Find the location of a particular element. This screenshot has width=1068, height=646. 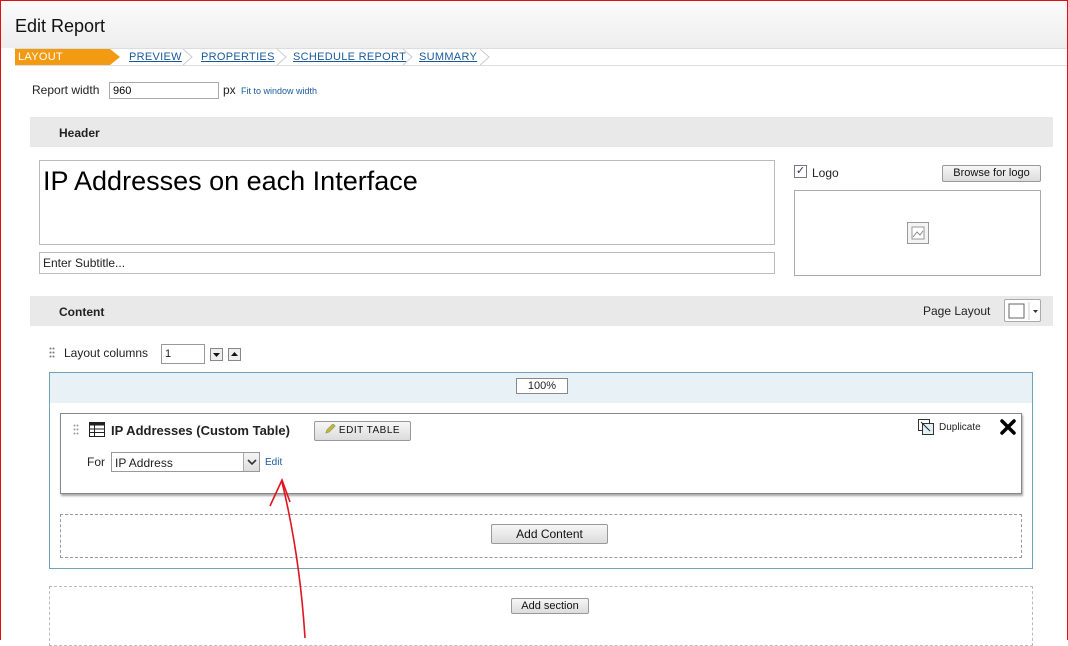

triangle-up-icon is located at coordinates (234, 354).